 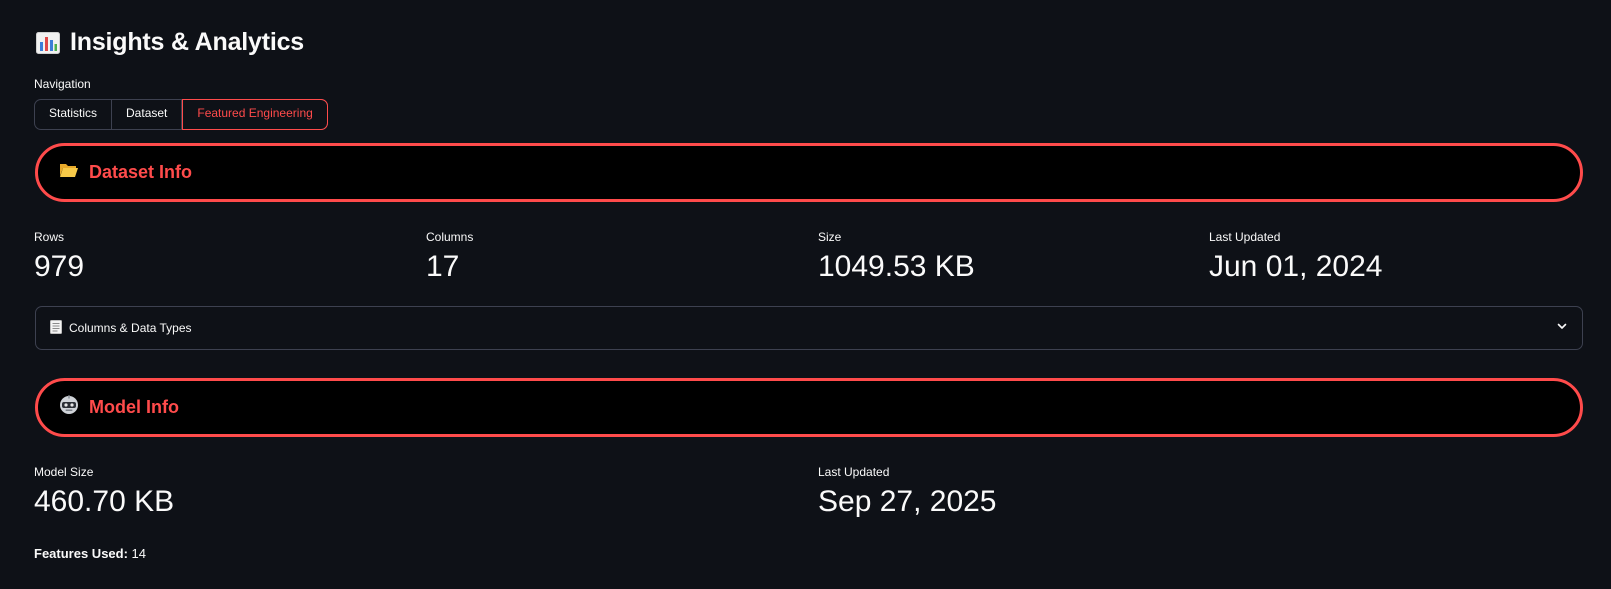 I want to click on model-info-title: Model Info, so click(x=134, y=407).